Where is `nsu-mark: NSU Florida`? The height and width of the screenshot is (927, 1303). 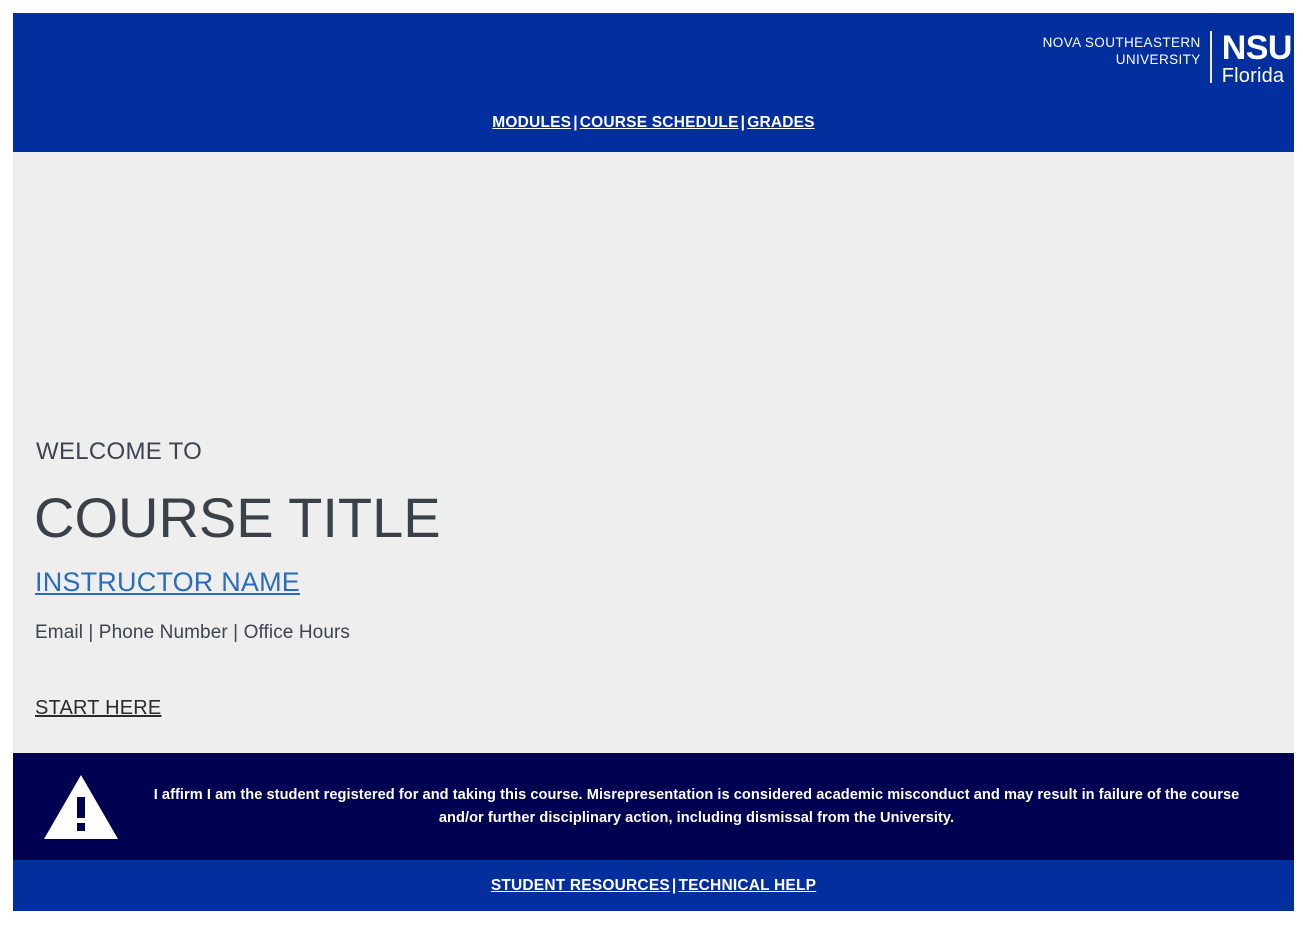
nsu-mark: NSU Florida is located at coordinates (1252, 58).